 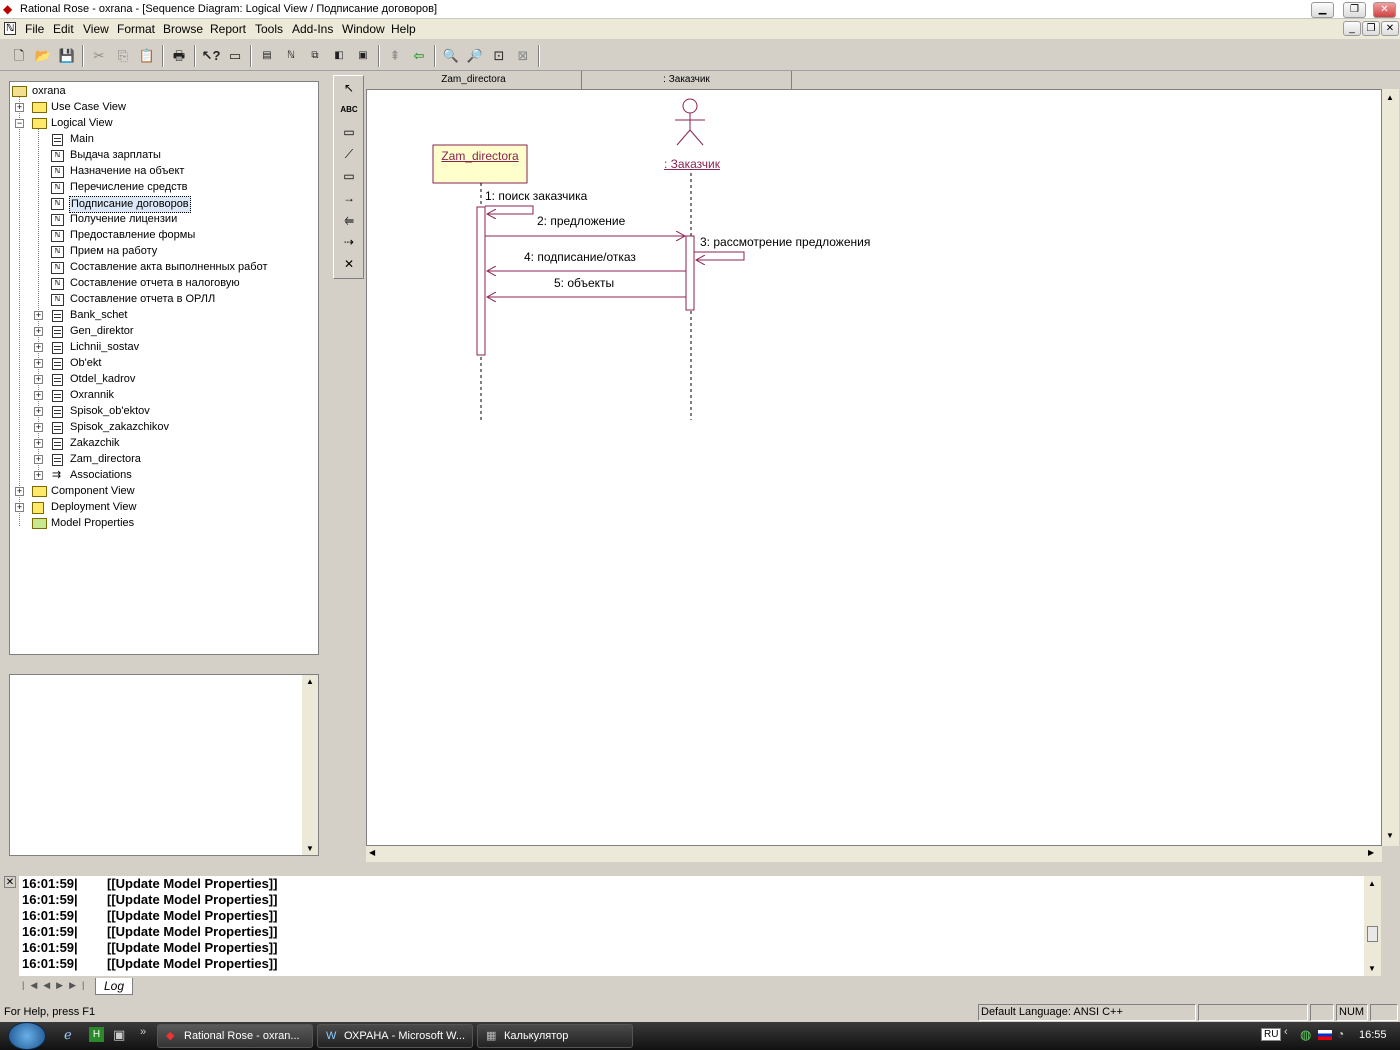 What do you see at coordinates (349, 242) in the screenshot?
I see `return-message-tool-icon: ⇢` at bounding box center [349, 242].